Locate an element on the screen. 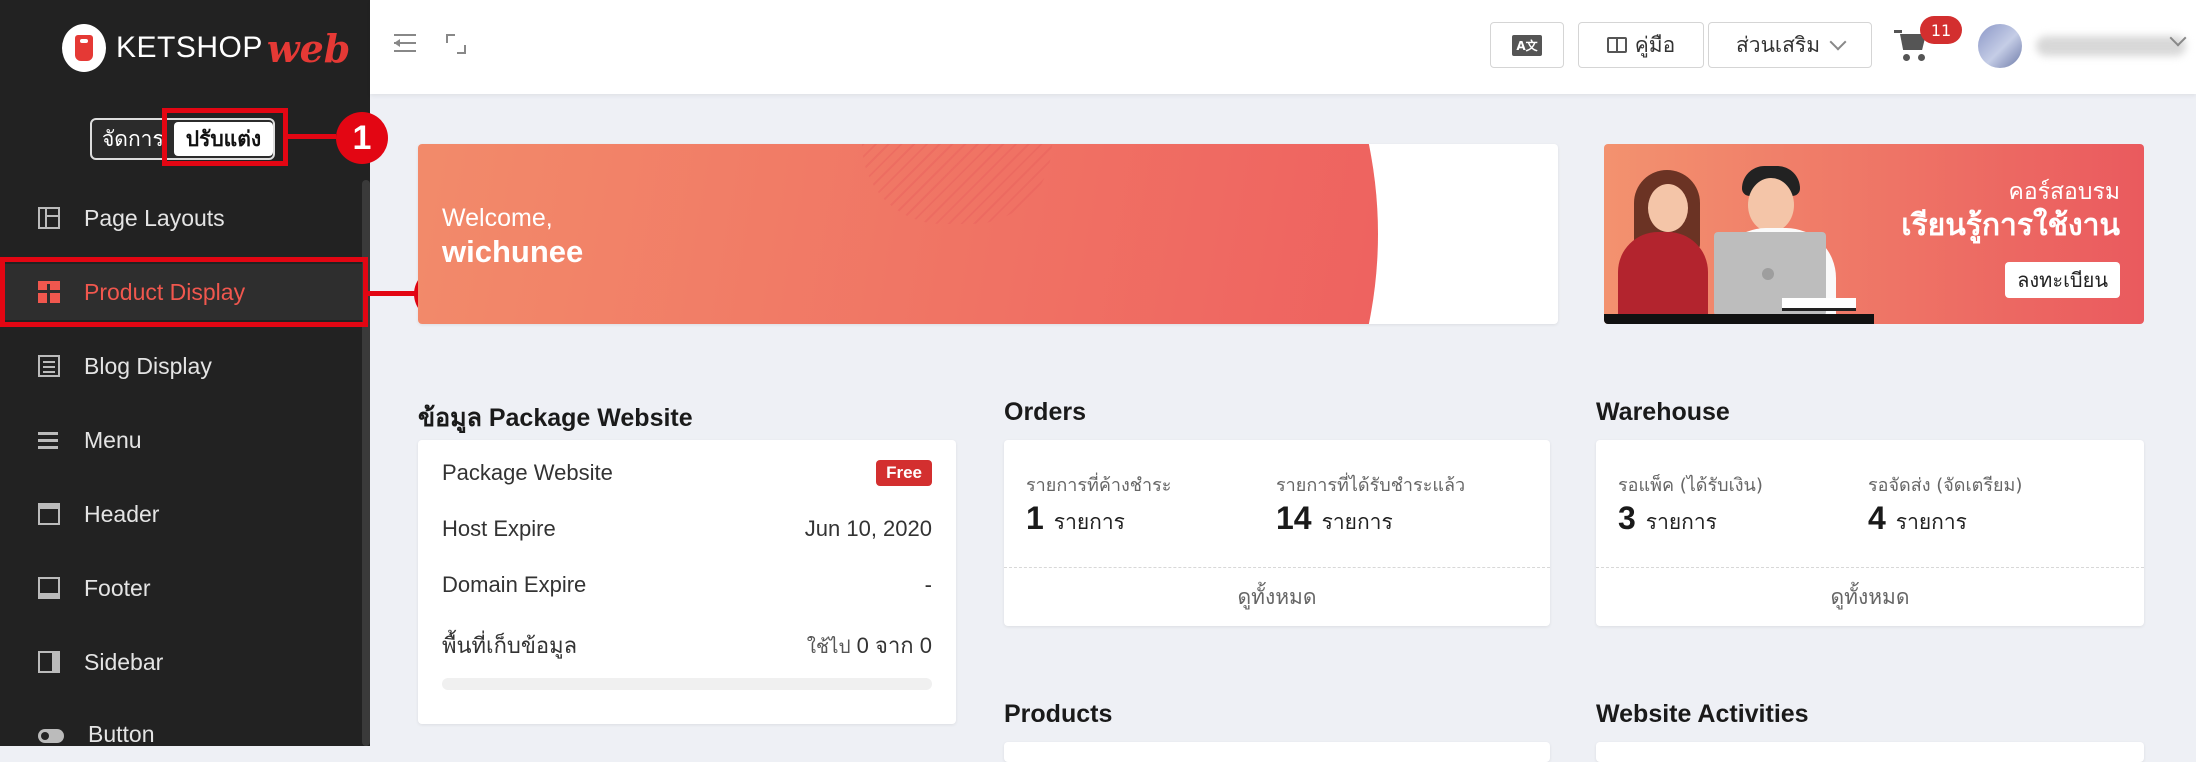 This screenshot has height=762, width=2196. domain-expire-value: - is located at coordinates (928, 584).